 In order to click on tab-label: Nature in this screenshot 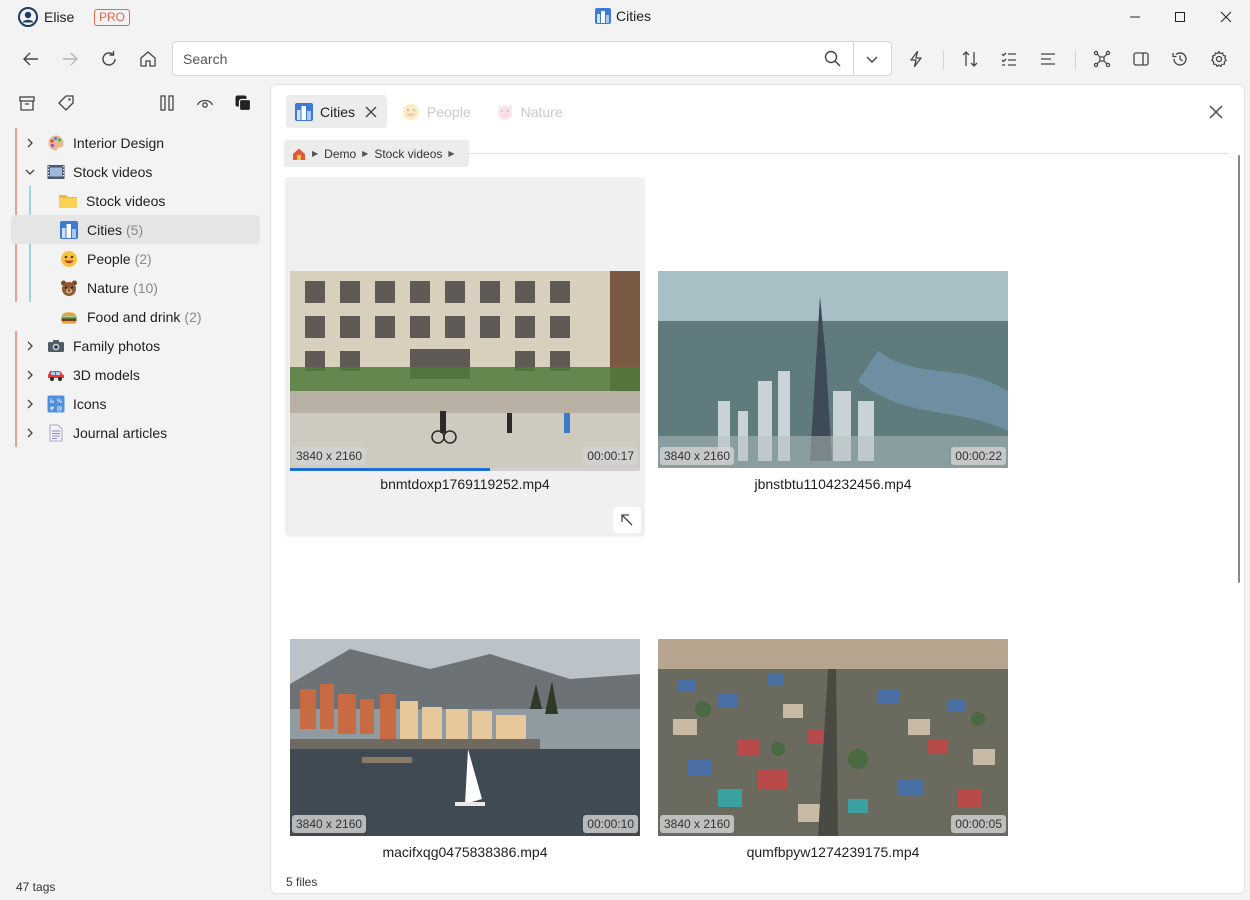, I will do `click(541, 111)`.